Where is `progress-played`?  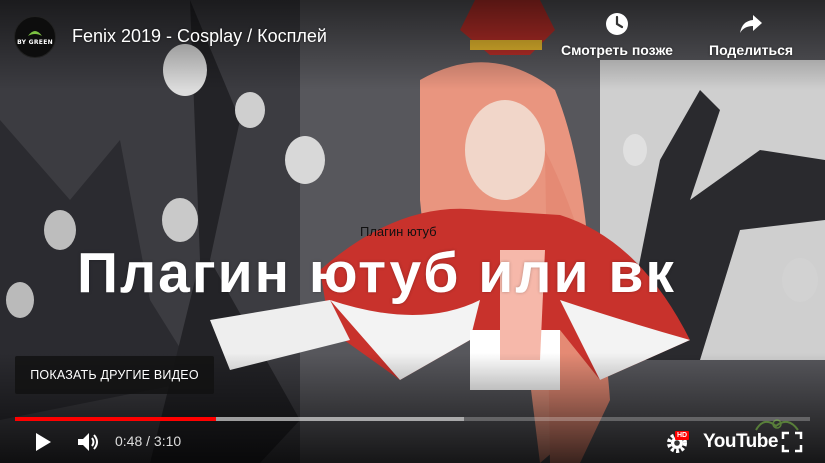
progress-played is located at coordinates (116, 419).